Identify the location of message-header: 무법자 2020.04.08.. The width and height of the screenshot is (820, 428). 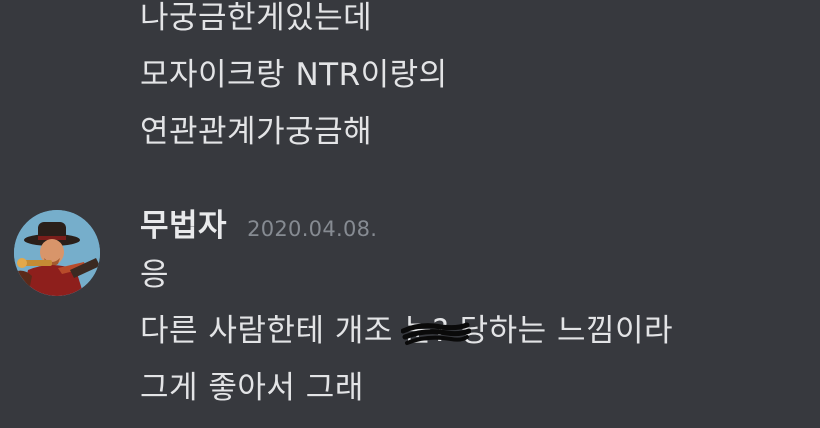
(258, 226).